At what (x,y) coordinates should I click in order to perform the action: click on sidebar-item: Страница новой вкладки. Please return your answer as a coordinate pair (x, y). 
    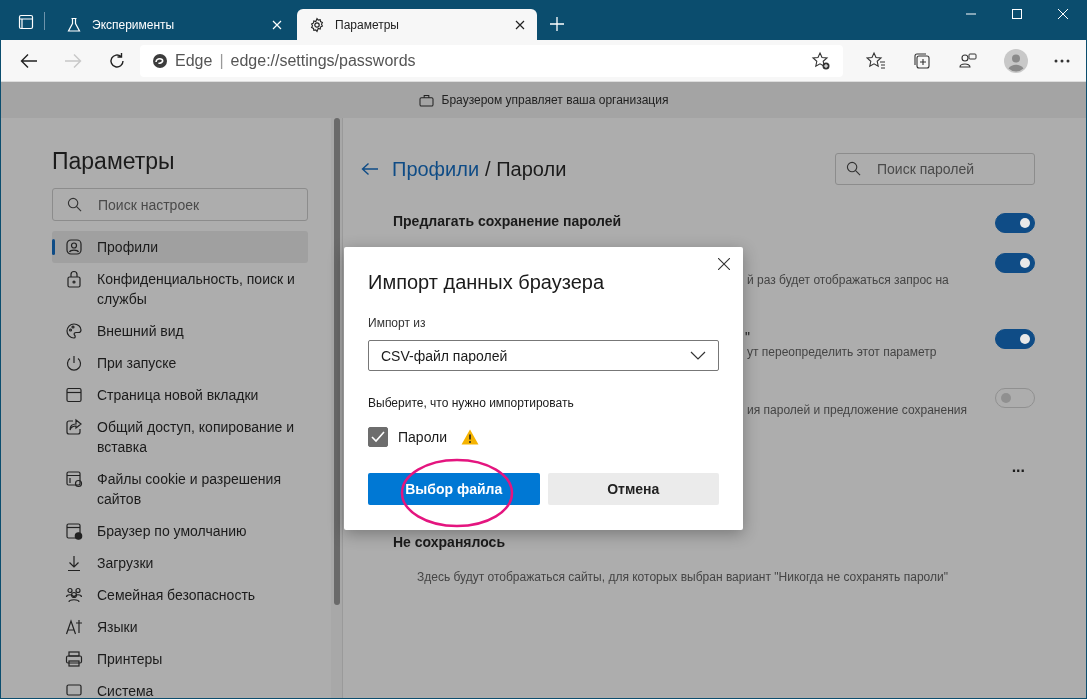
    Looking at the image, I should click on (180, 395).